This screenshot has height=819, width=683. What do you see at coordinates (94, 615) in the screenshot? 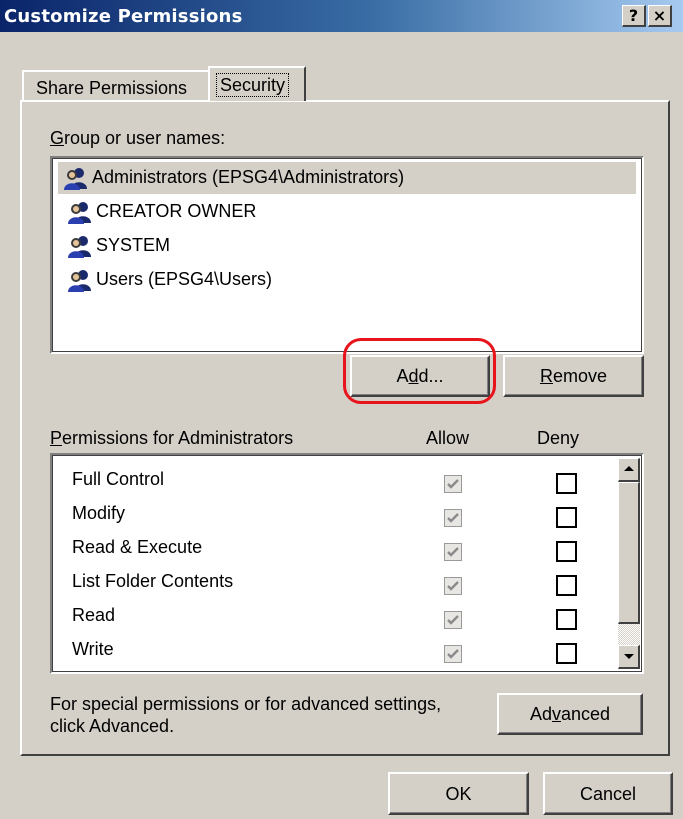
I see `permission-name: Read` at bounding box center [94, 615].